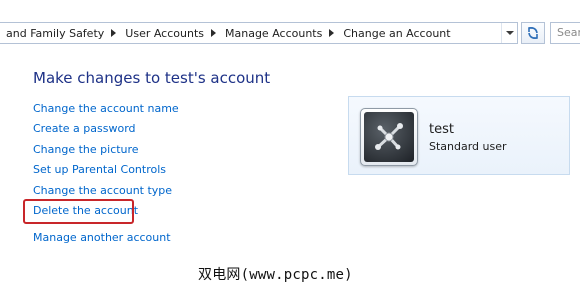 This screenshot has height=297, width=580. I want to click on address-history-button, so click(509, 33).